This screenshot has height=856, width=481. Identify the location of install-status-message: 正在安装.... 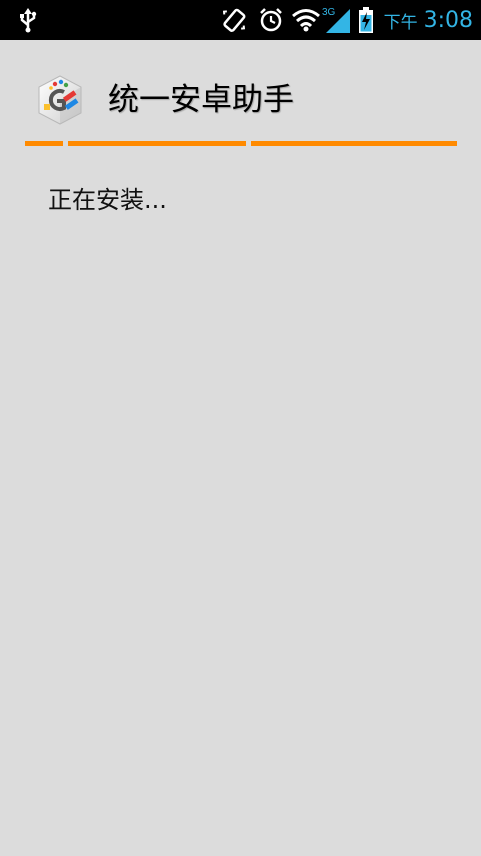
(107, 200).